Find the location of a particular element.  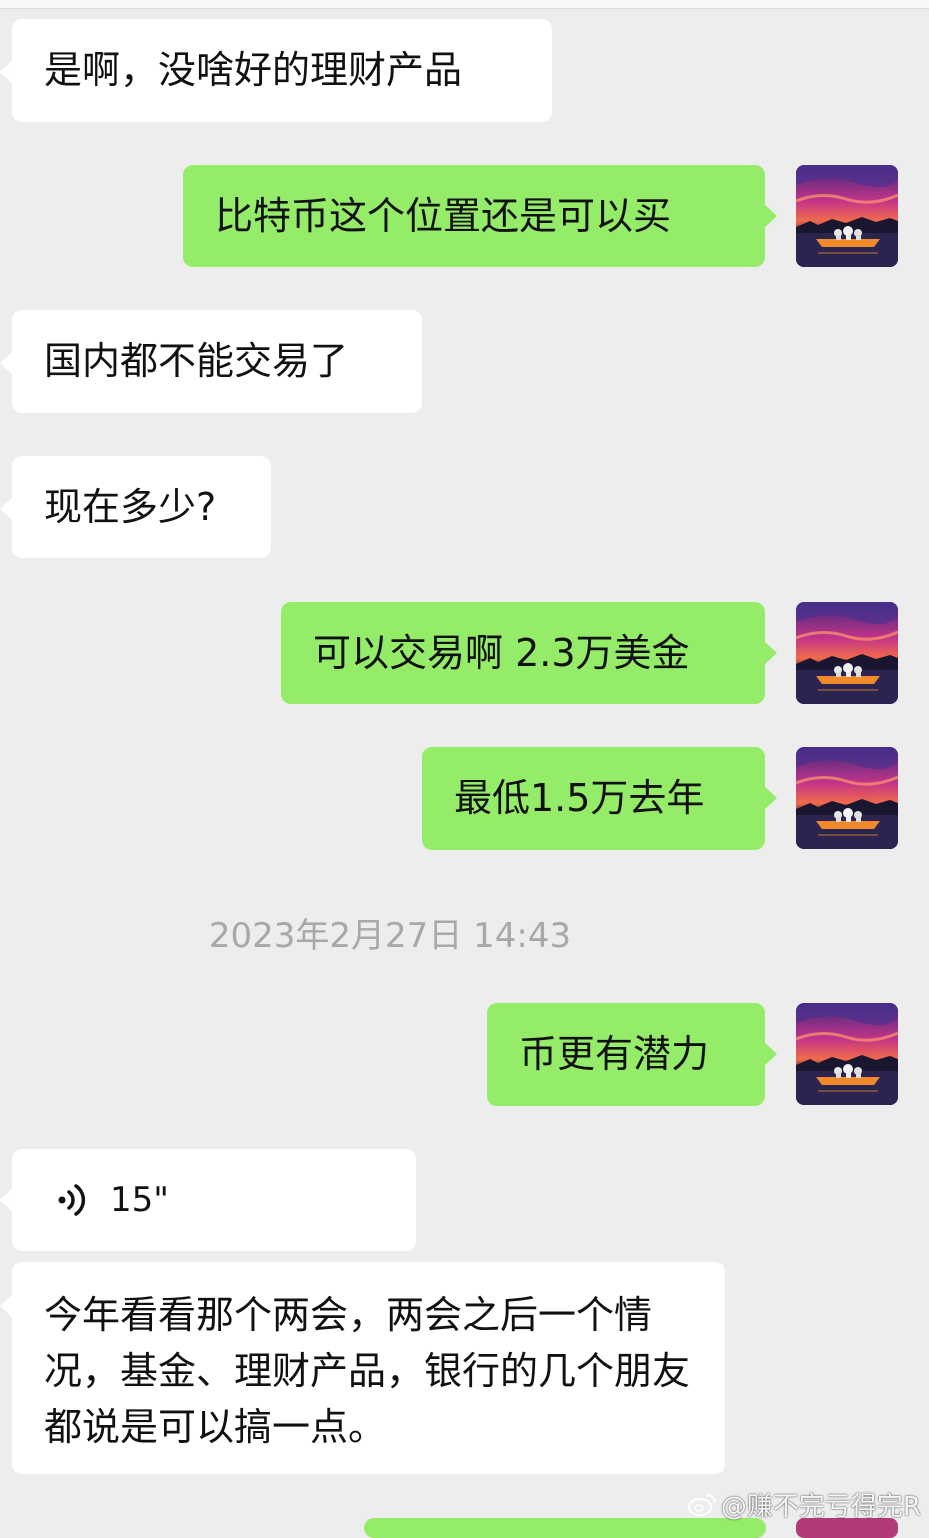

weibo-watermark: @赚不完亏得完R is located at coordinates (804, 1507).